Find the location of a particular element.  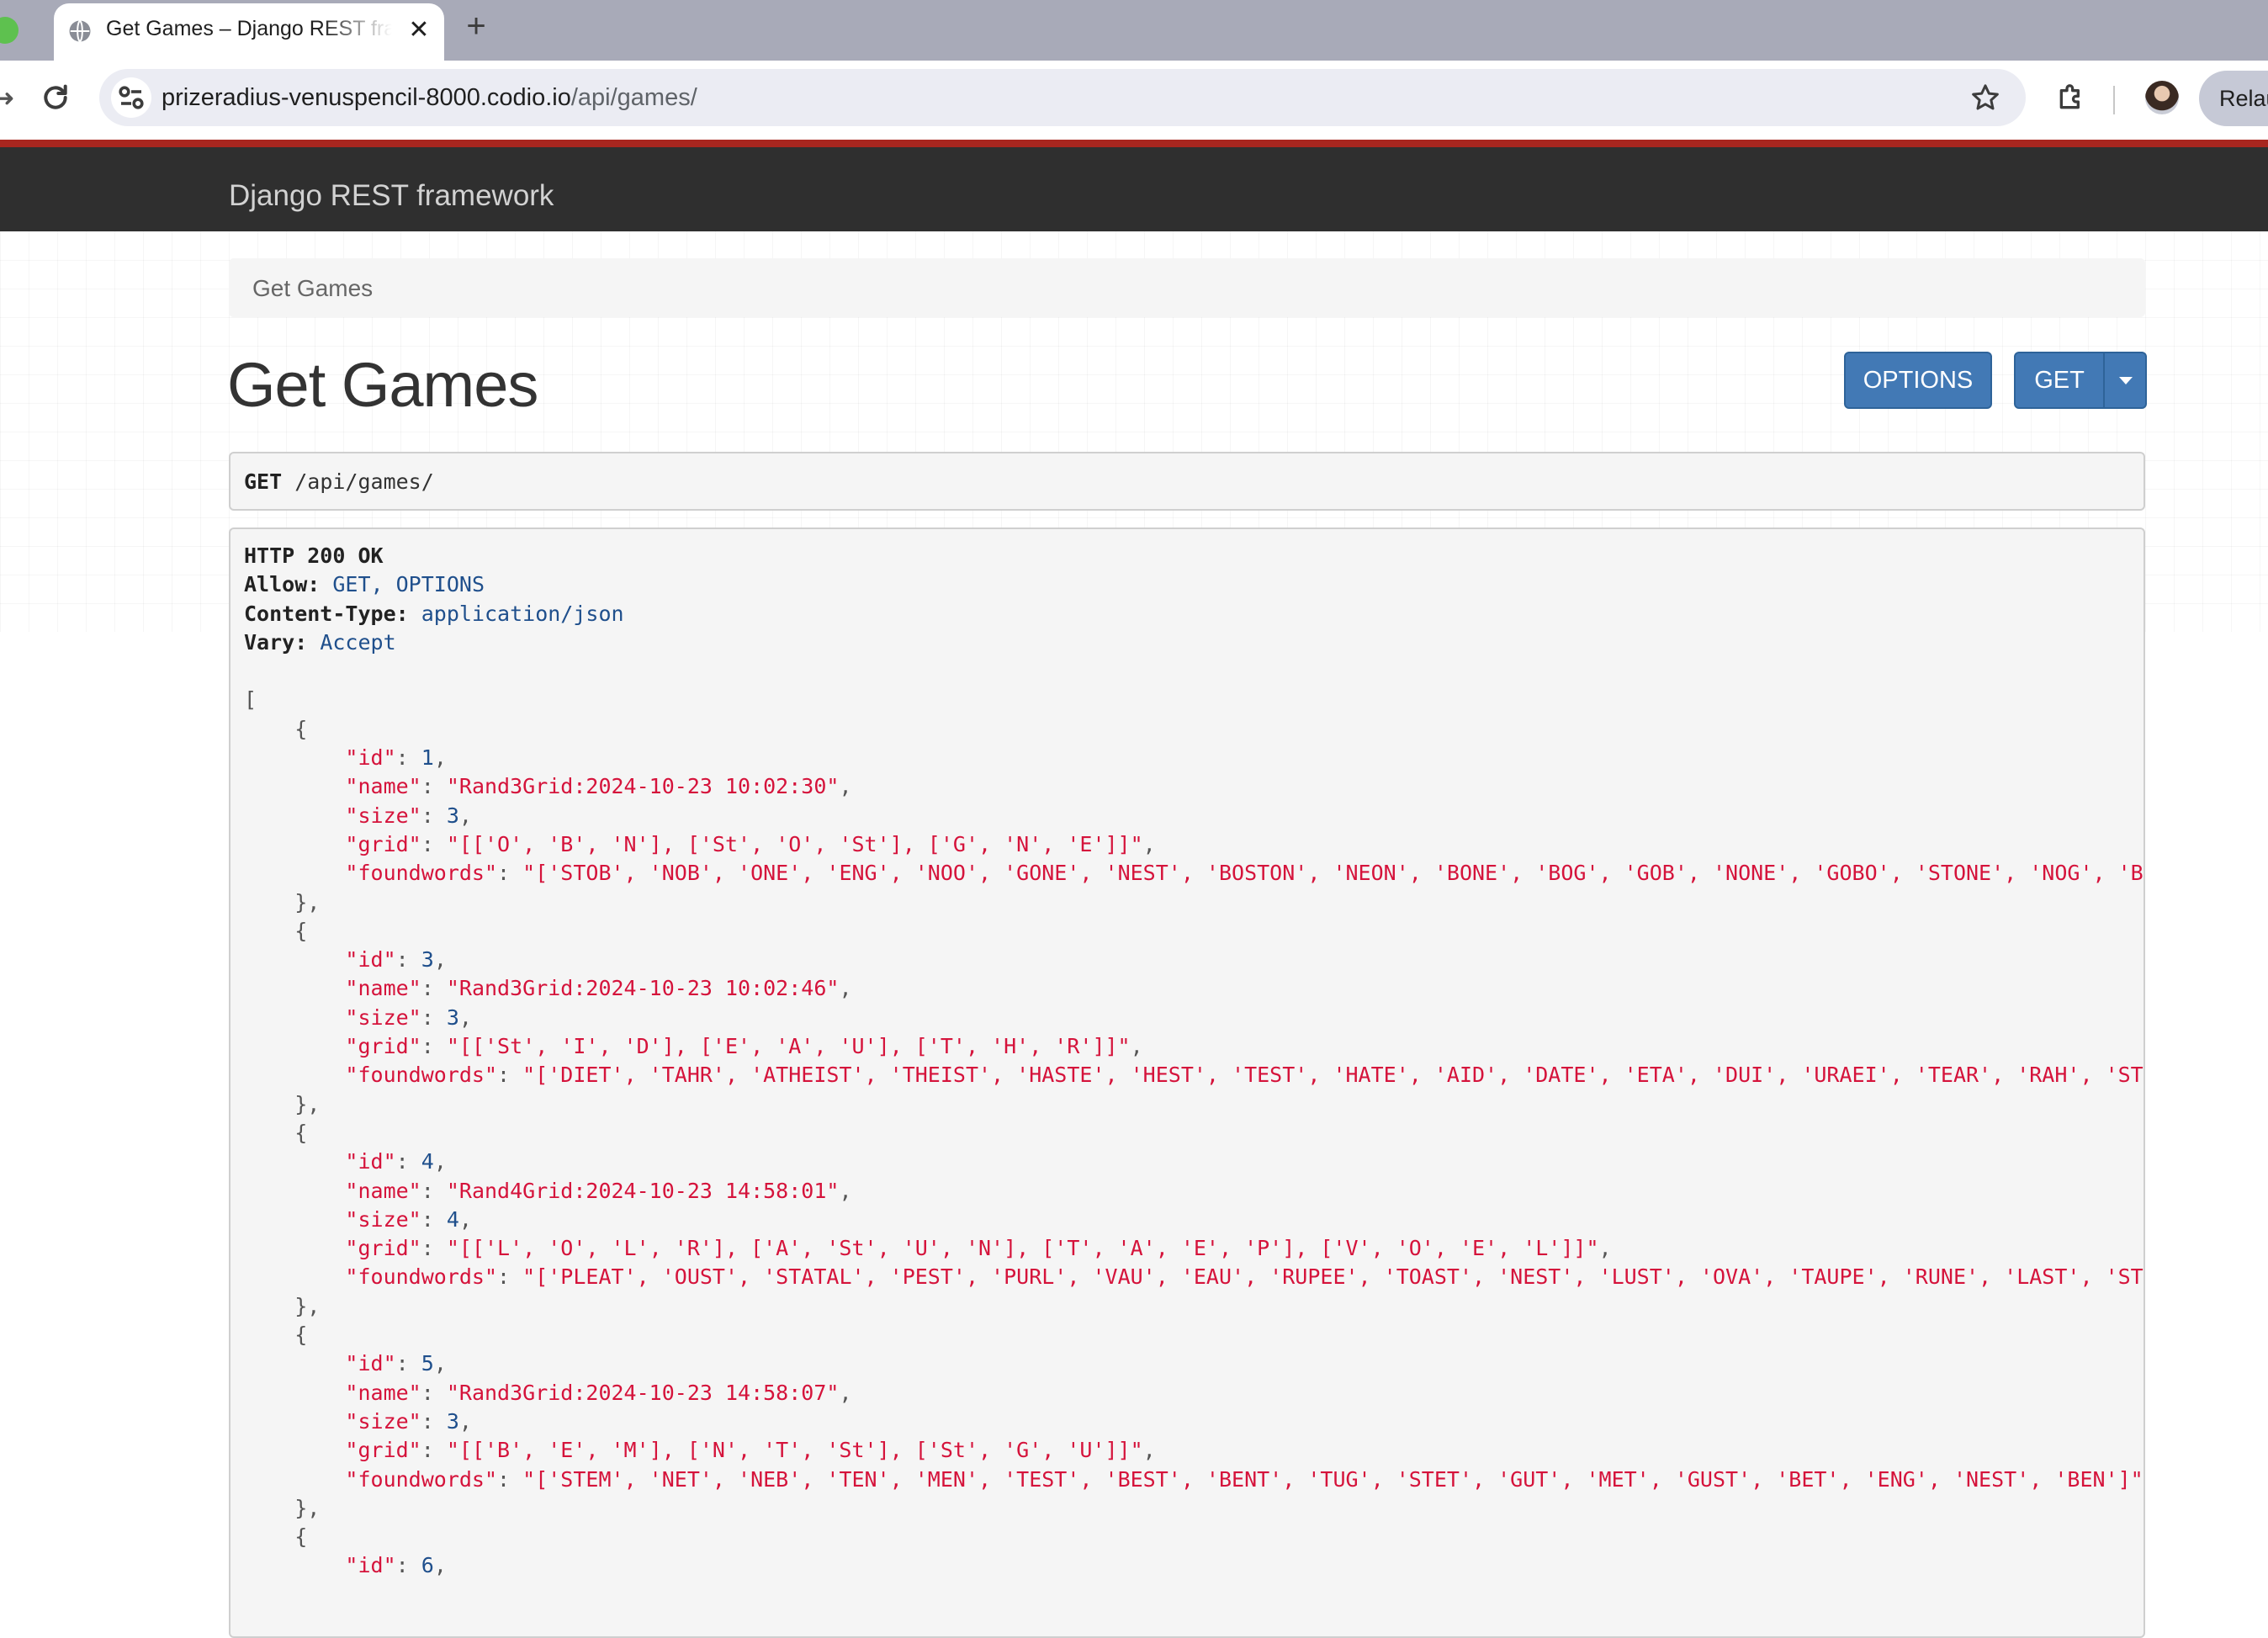

get-button: GET is located at coordinates (2059, 380).